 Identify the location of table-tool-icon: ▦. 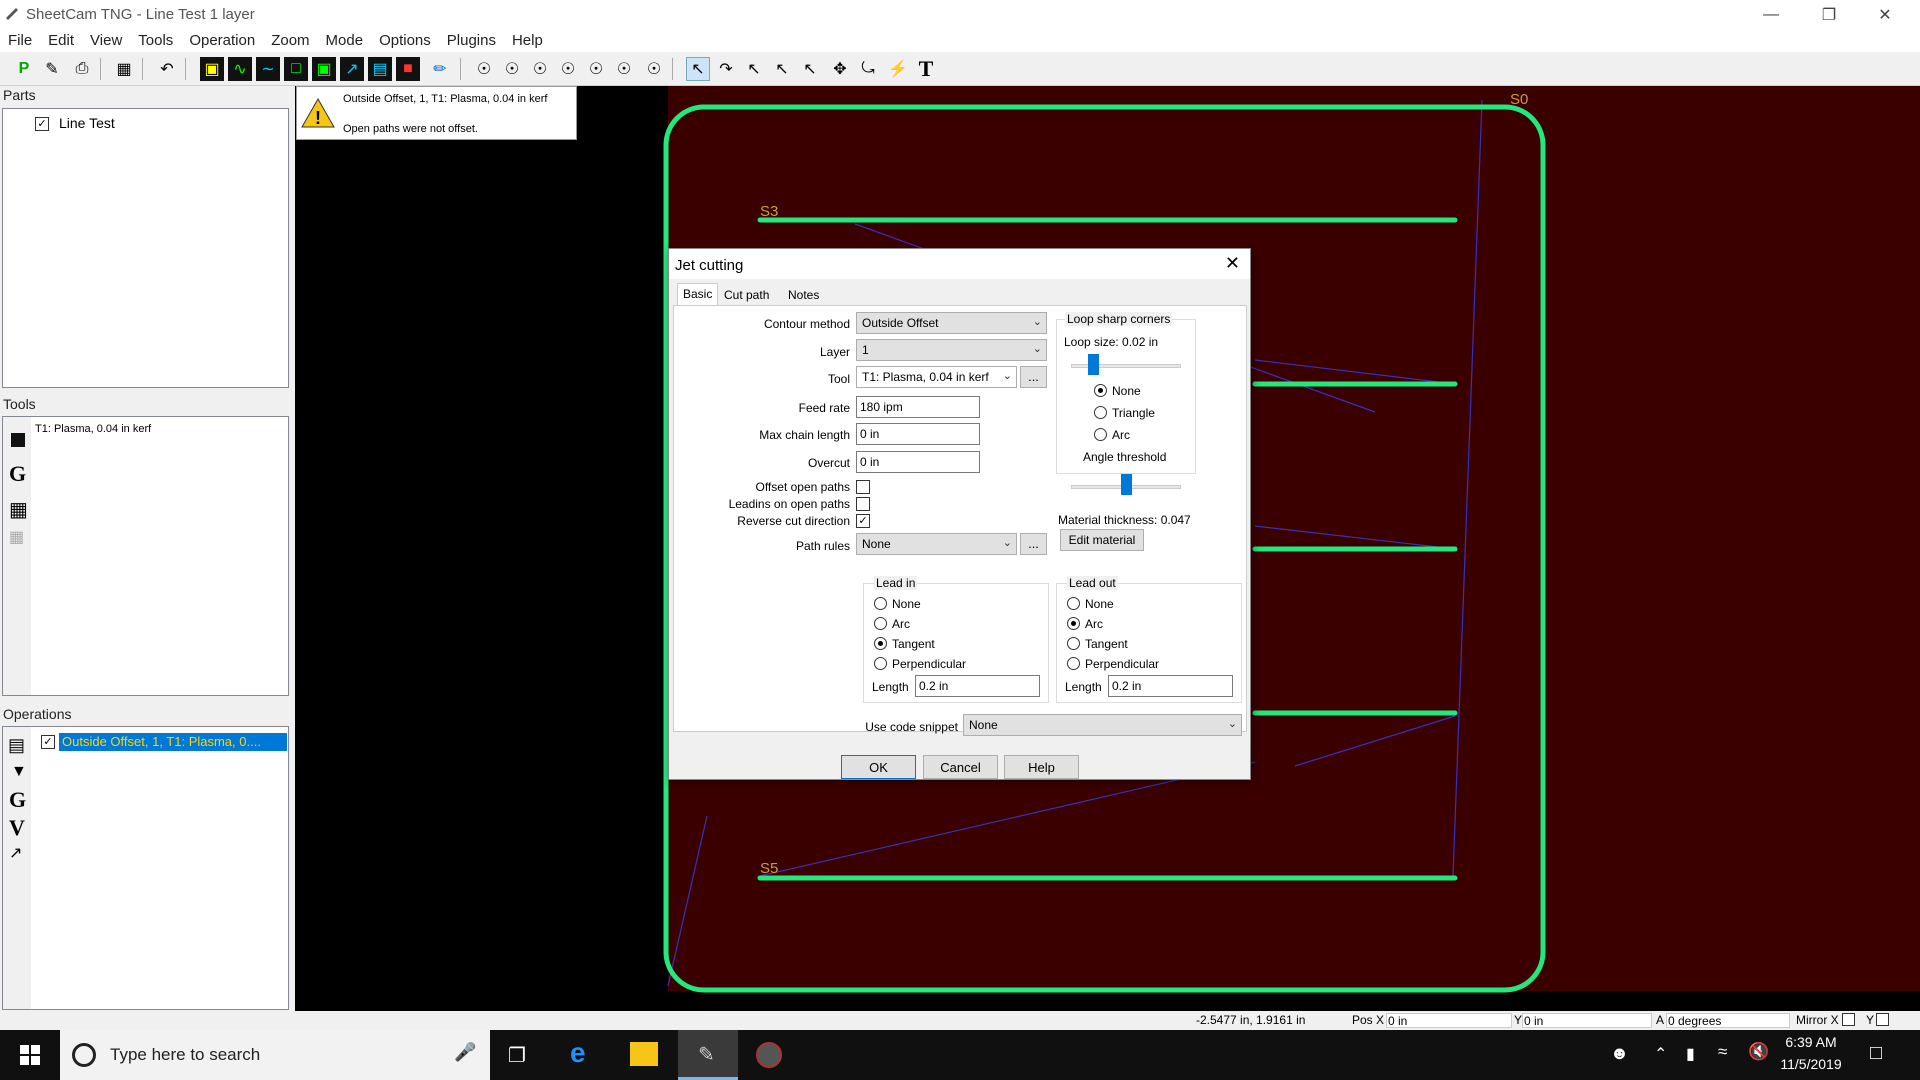
(18, 509).